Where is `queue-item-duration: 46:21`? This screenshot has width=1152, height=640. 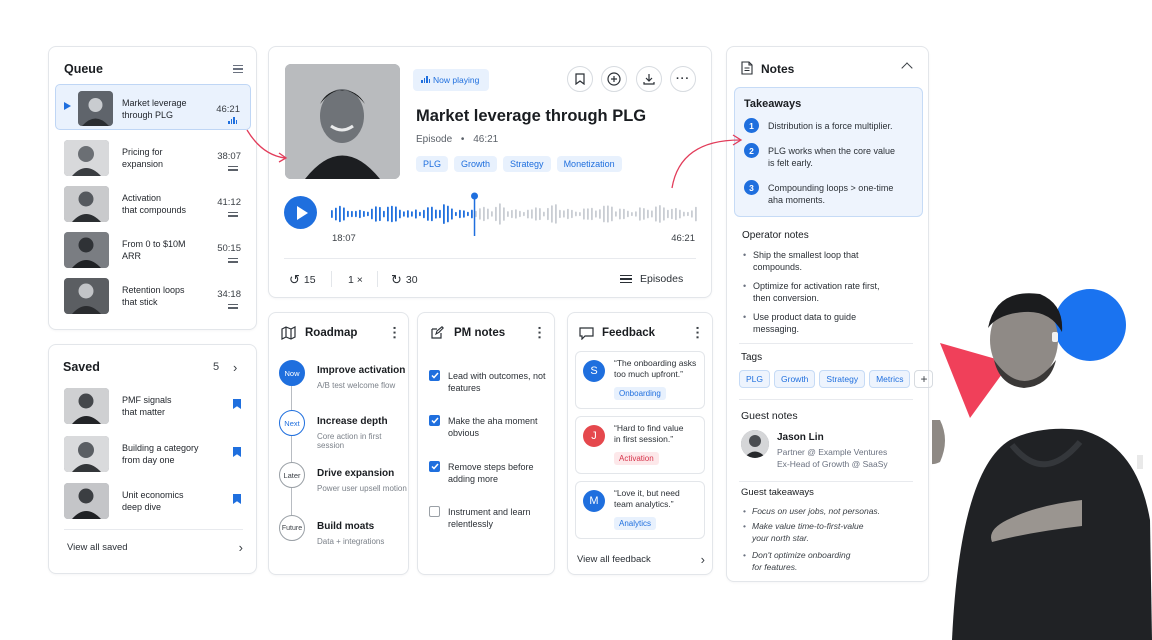 queue-item-duration: 46:21 is located at coordinates (228, 109).